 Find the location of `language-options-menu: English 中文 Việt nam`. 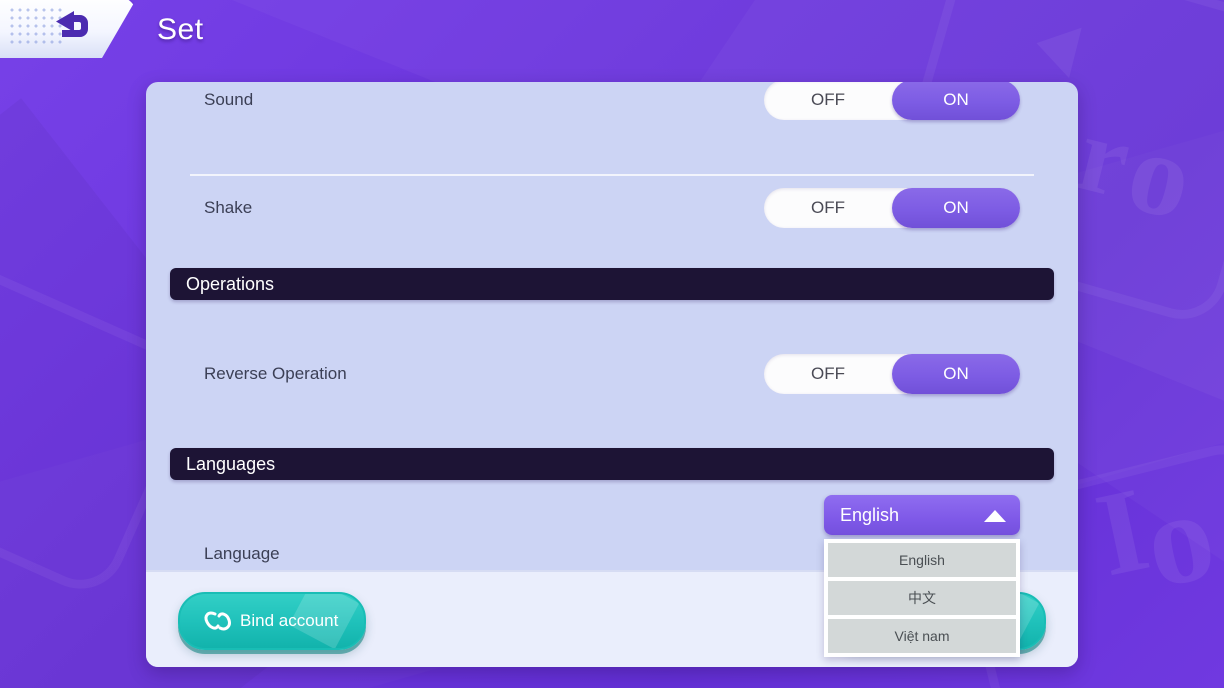

language-options-menu: English 中文 Việt nam is located at coordinates (922, 598).